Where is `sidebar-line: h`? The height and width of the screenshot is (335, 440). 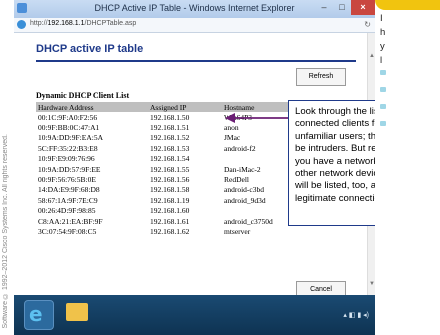
sidebar-line: h is located at coordinates (383, 32).